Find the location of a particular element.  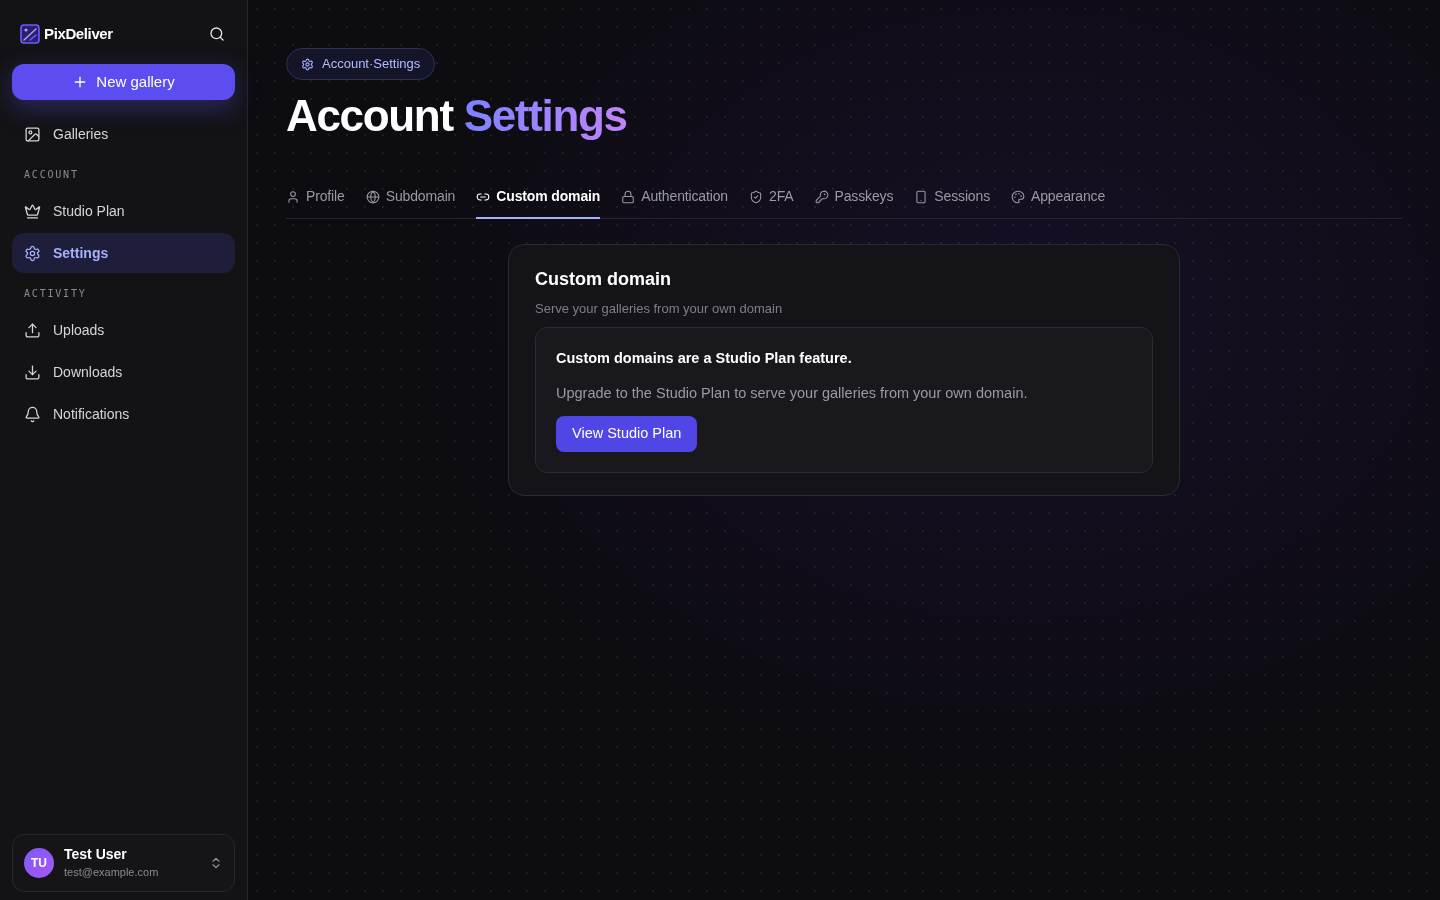

section-heading: ACTIVITY is located at coordinates (55, 294).